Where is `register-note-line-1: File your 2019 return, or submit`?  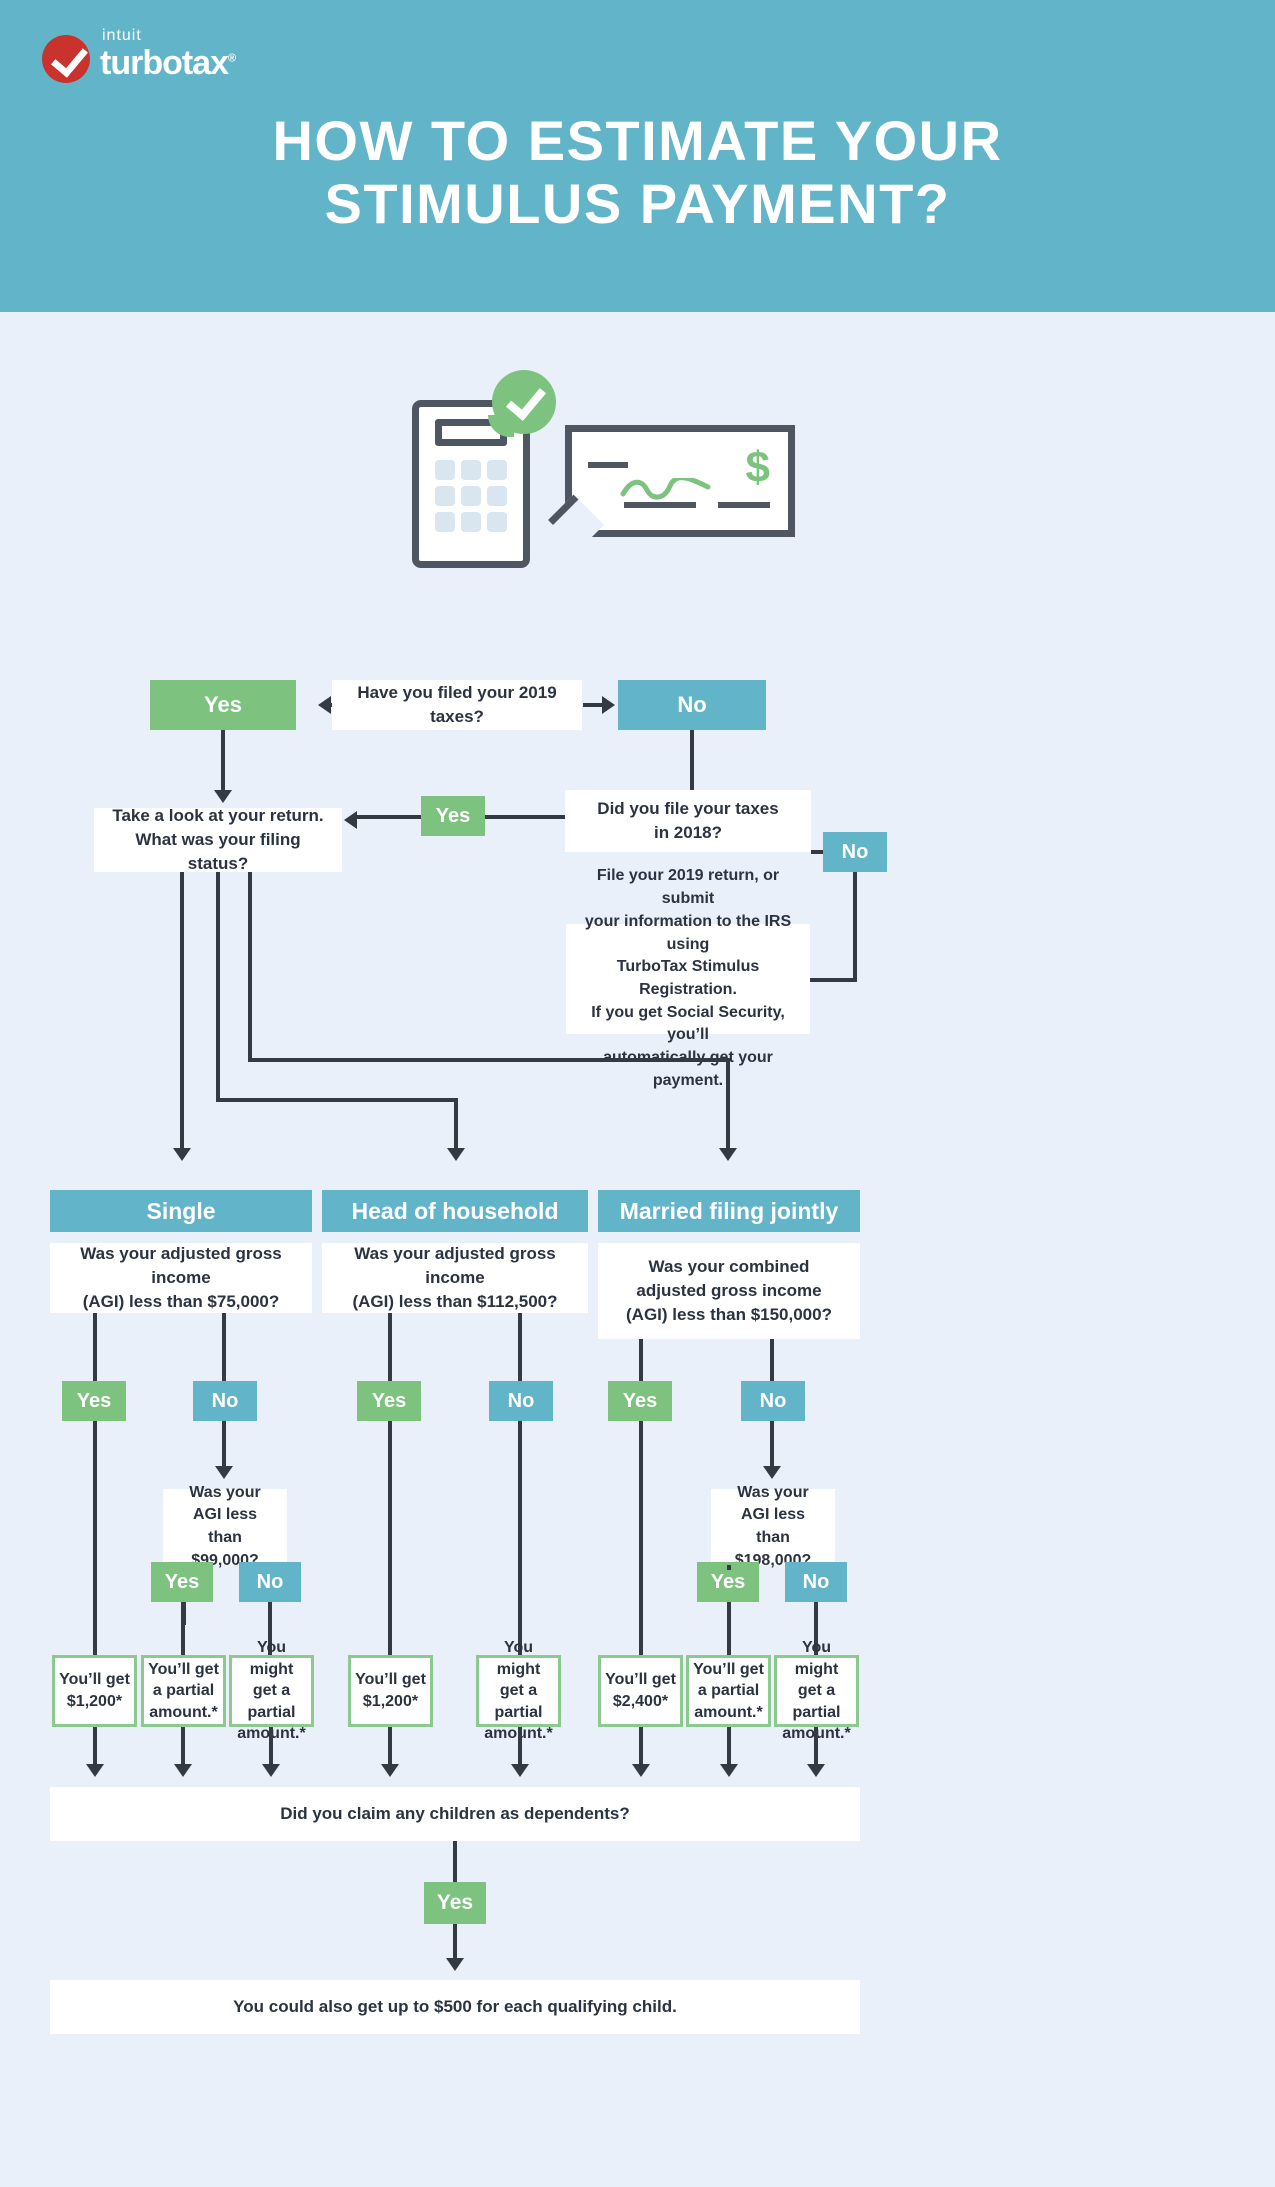 register-note-line-1: File your 2019 return, or submit is located at coordinates (688, 887).